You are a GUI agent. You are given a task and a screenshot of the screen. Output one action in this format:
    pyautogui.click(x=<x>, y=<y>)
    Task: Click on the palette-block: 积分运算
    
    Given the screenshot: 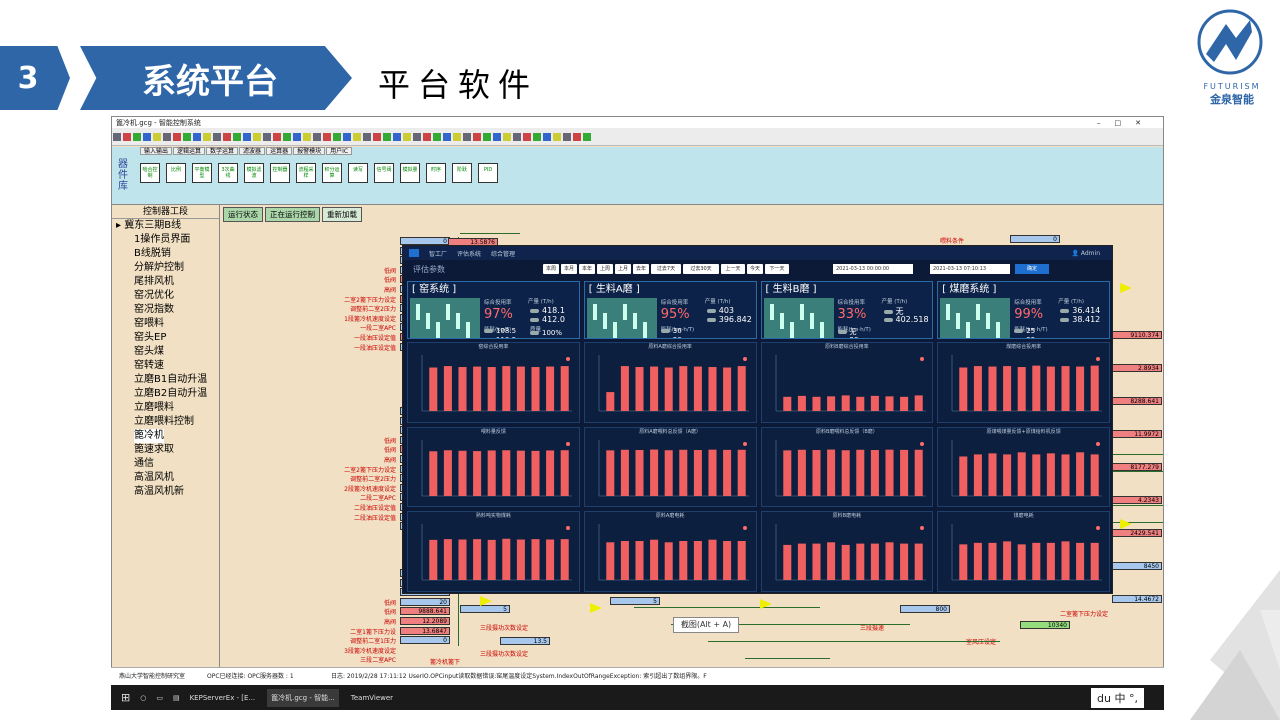 What is the action you would take?
    pyautogui.click(x=332, y=173)
    